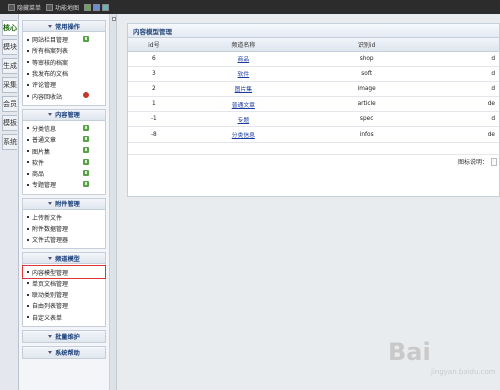 The image size is (500, 390). Describe the element at coordinates (64, 173) in the screenshot. I see `menu-item-products: 商品` at that location.